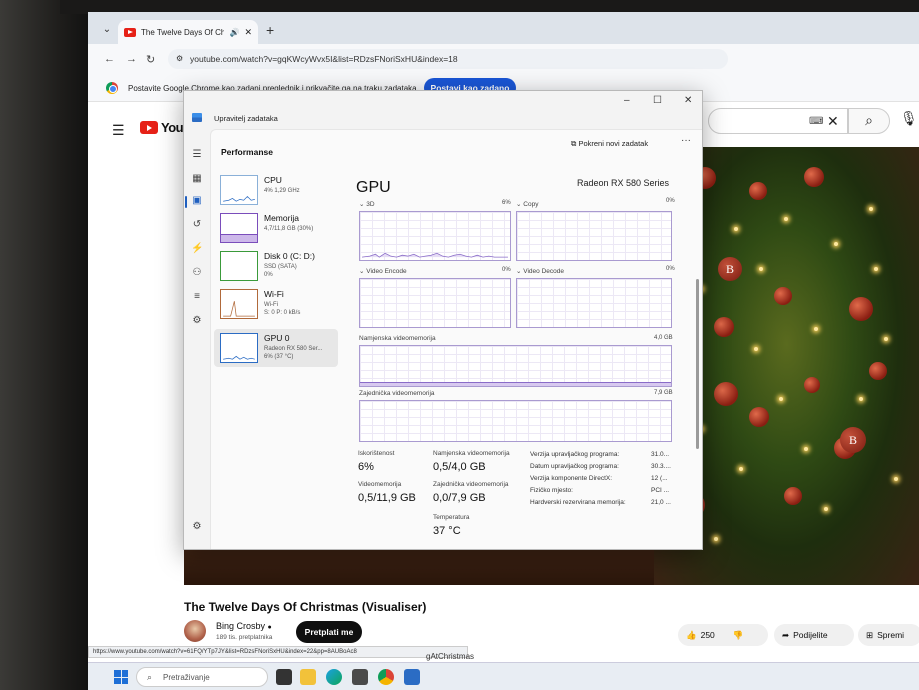 Image resolution: width=919 pixels, height=690 pixels. Describe the element at coordinates (527, 204) in the screenshot. I see `engine-copy-dropdown: ⌄ Copy` at that location.